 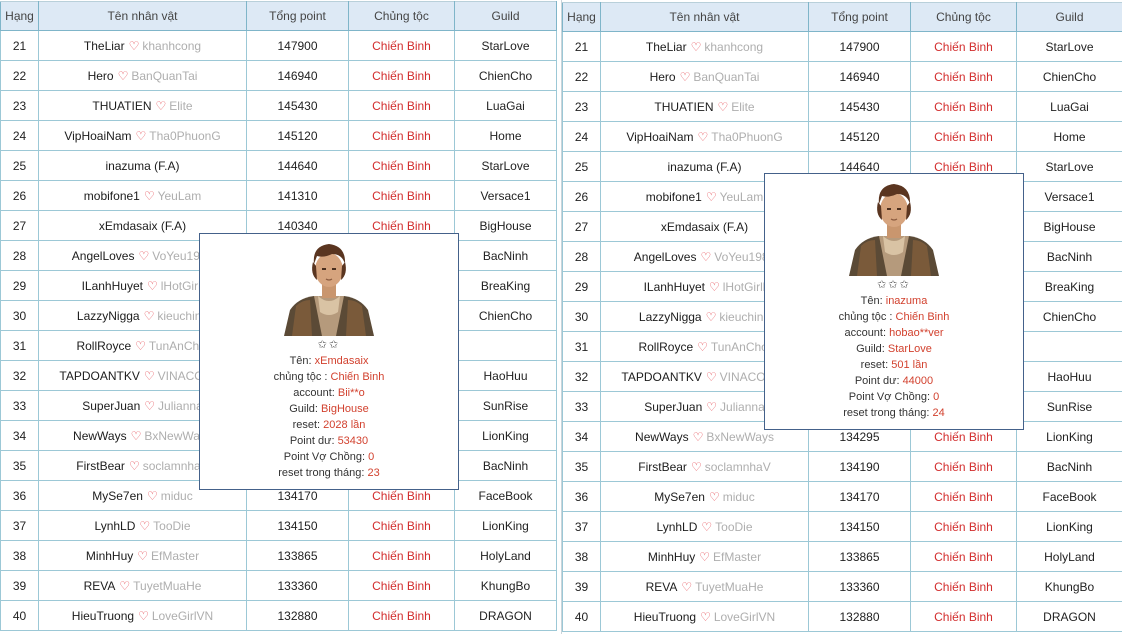 What do you see at coordinates (581, 166) in the screenshot?
I see `rank-cell: 25` at bounding box center [581, 166].